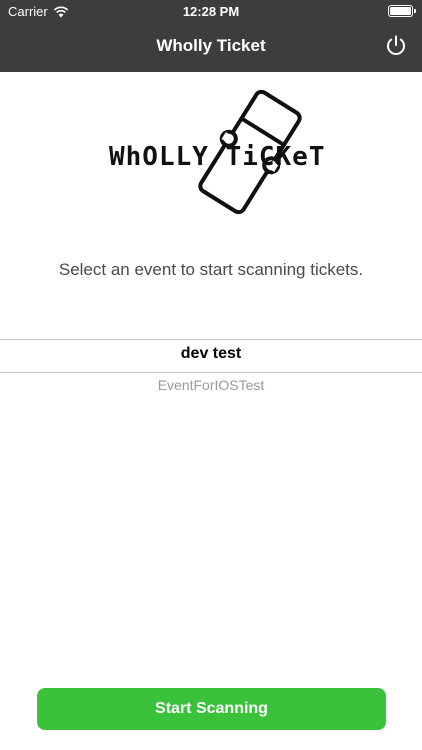  What do you see at coordinates (211, 372) in the screenshot?
I see `picker-bottom-divider` at bounding box center [211, 372].